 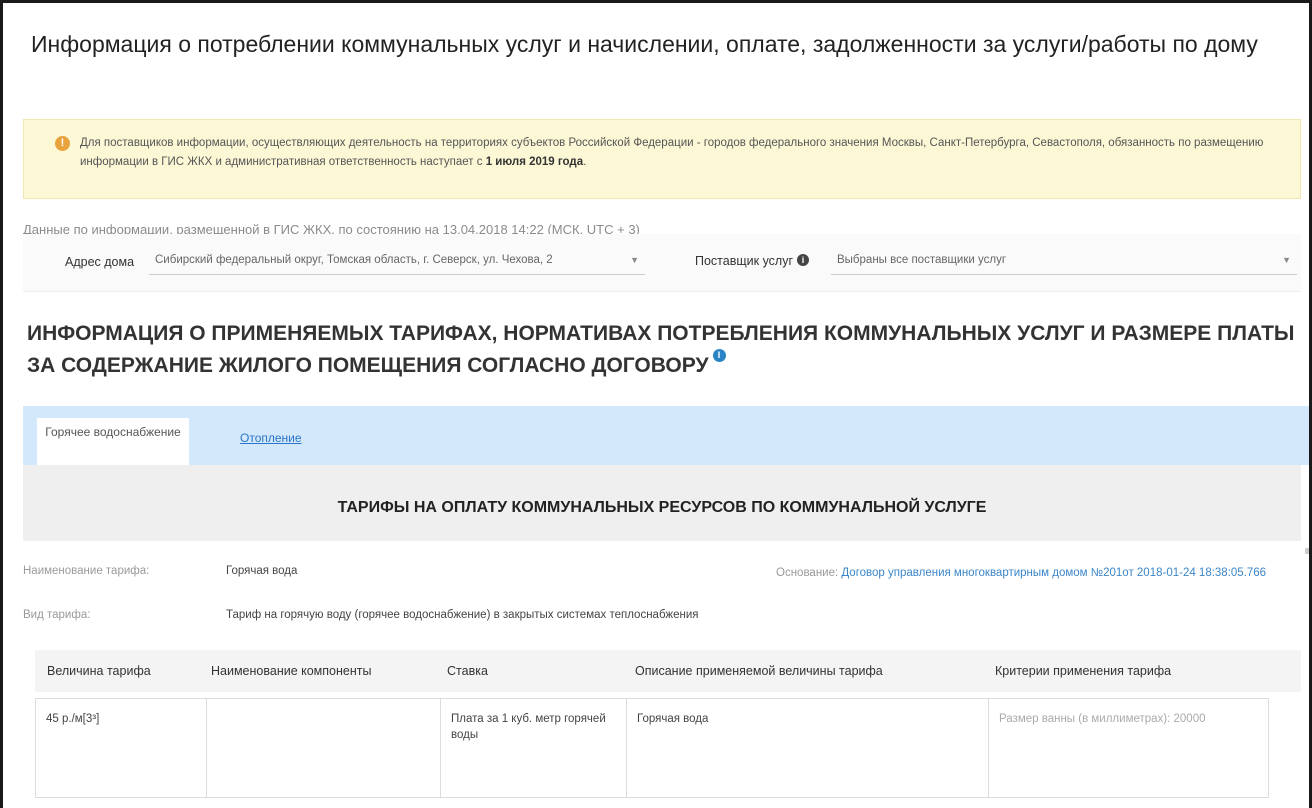 What do you see at coordinates (291, 671) in the screenshot?
I see `column-header: Наименование компоненты` at bounding box center [291, 671].